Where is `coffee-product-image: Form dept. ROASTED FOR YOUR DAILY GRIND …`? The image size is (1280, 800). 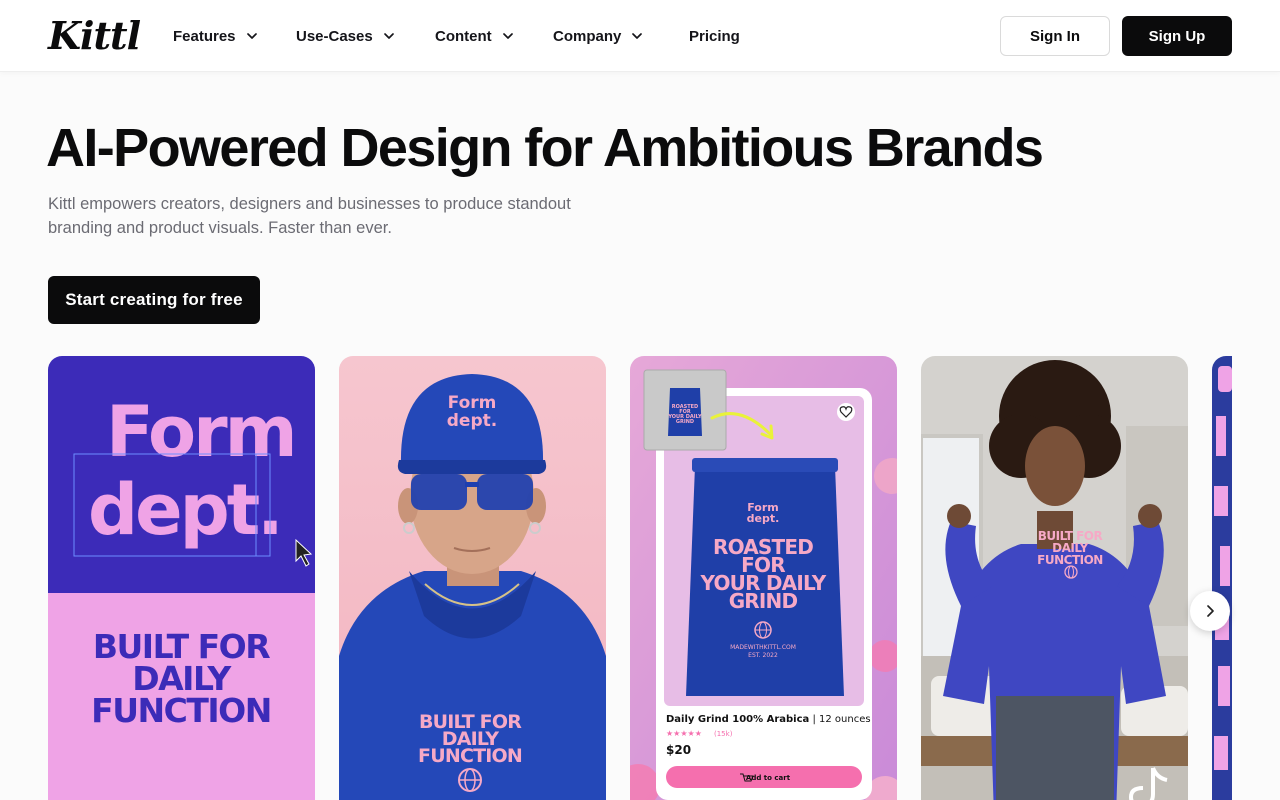
coffee-product-image: Form dept. ROASTED FOR YOUR DAILY GRIND … is located at coordinates (763, 578).